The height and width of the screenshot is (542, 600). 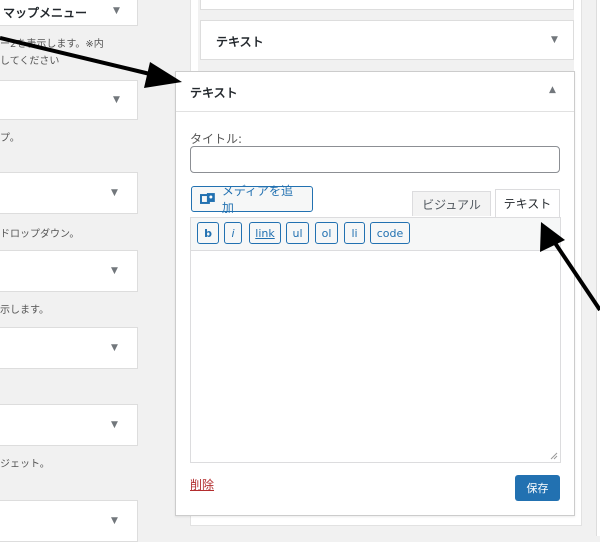 What do you see at coordinates (570, 267) in the screenshot?
I see `arrow-to-text-tab` at bounding box center [570, 267].